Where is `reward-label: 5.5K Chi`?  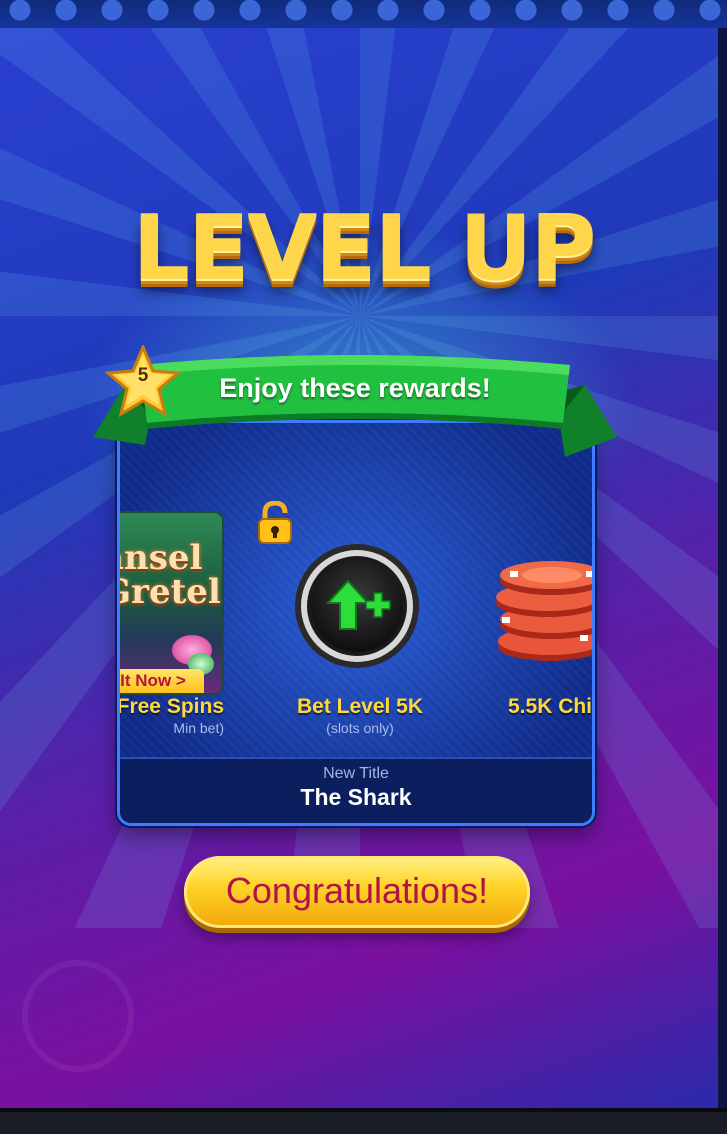
reward-label: 5.5K Chi is located at coordinates (550, 706).